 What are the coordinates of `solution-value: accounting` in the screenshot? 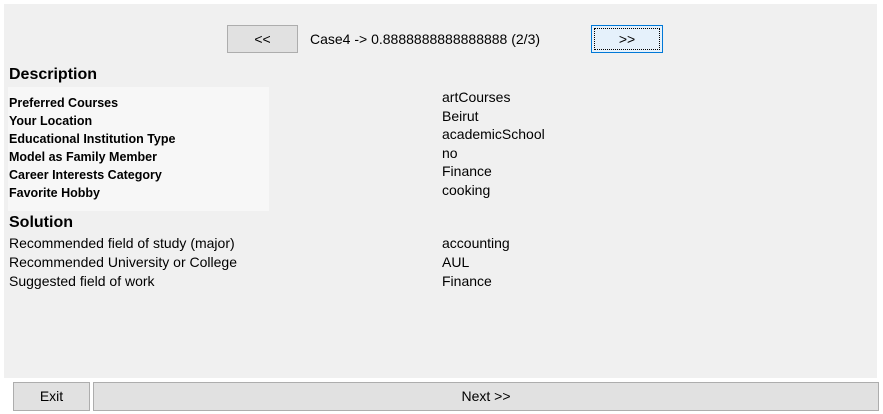 It's located at (476, 243).